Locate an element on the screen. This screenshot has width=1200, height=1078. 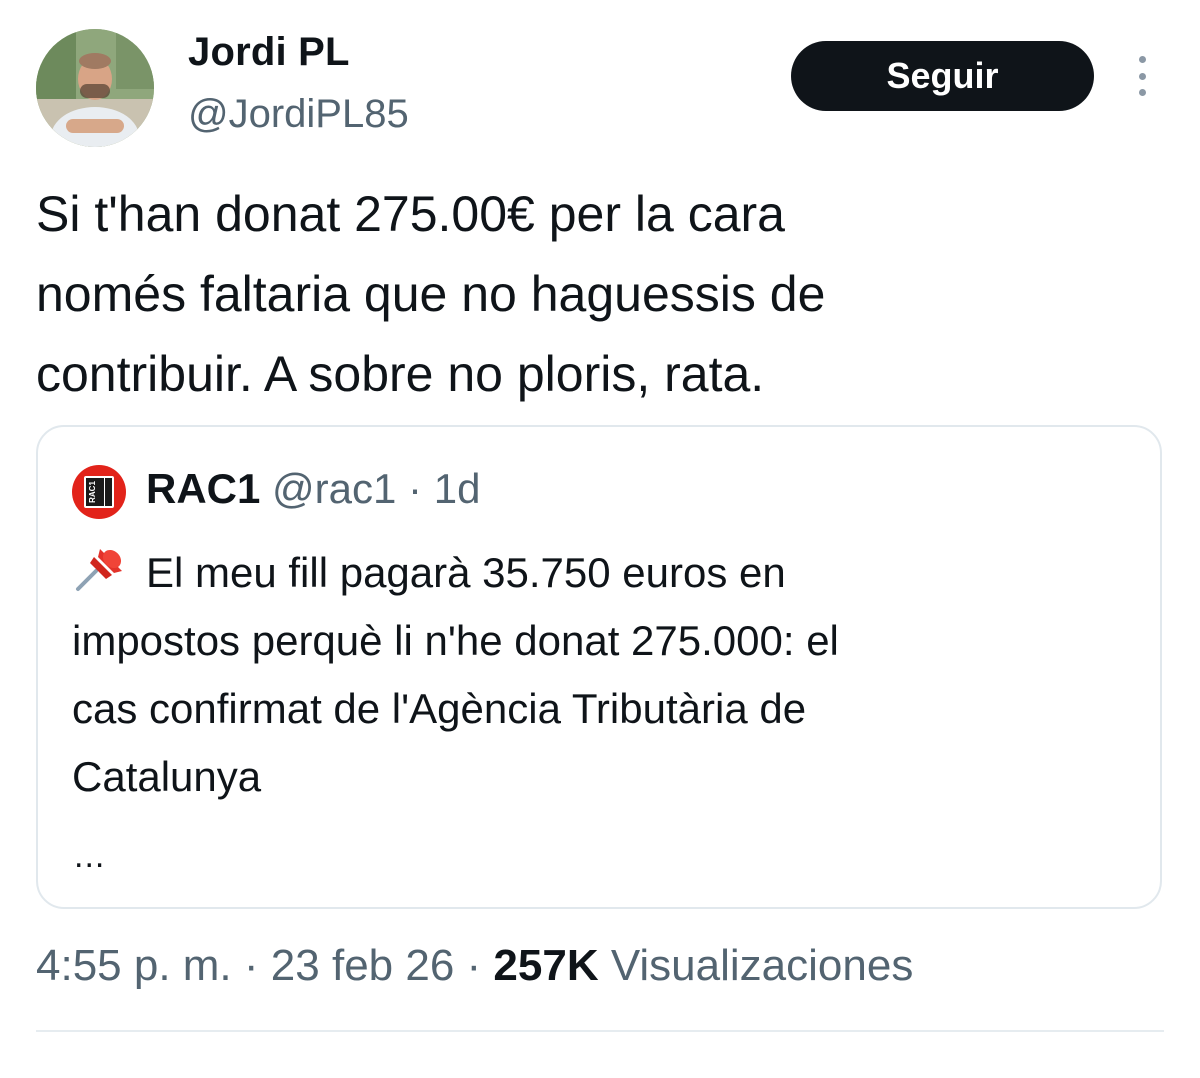
tweet-text-line: Si t'han donat 275.00€ per la cara is located at coordinates (410, 214).